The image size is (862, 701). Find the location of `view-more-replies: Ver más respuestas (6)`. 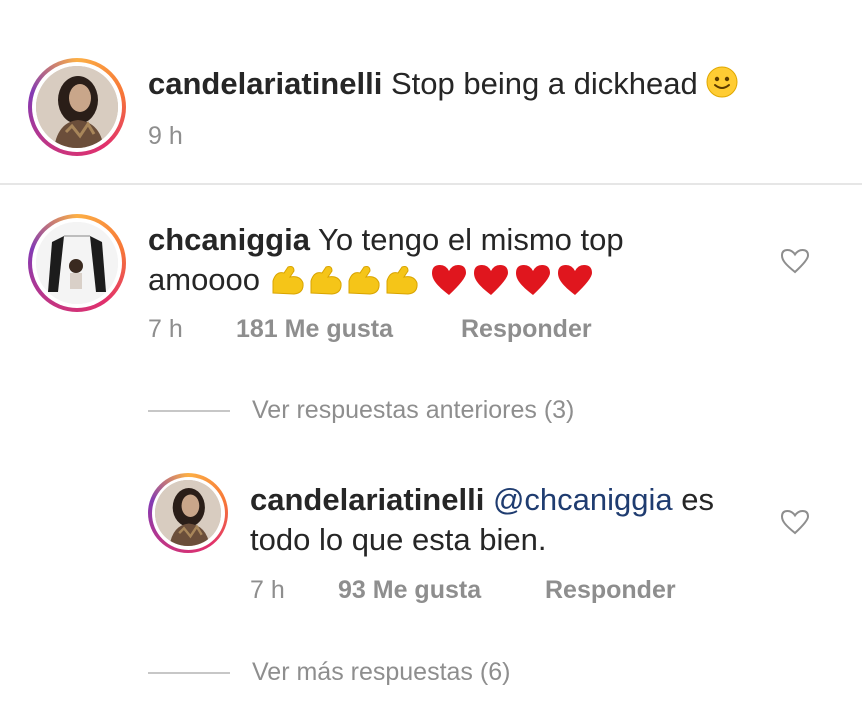

view-more-replies: Ver más respuestas (6) is located at coordinates (329, 672).